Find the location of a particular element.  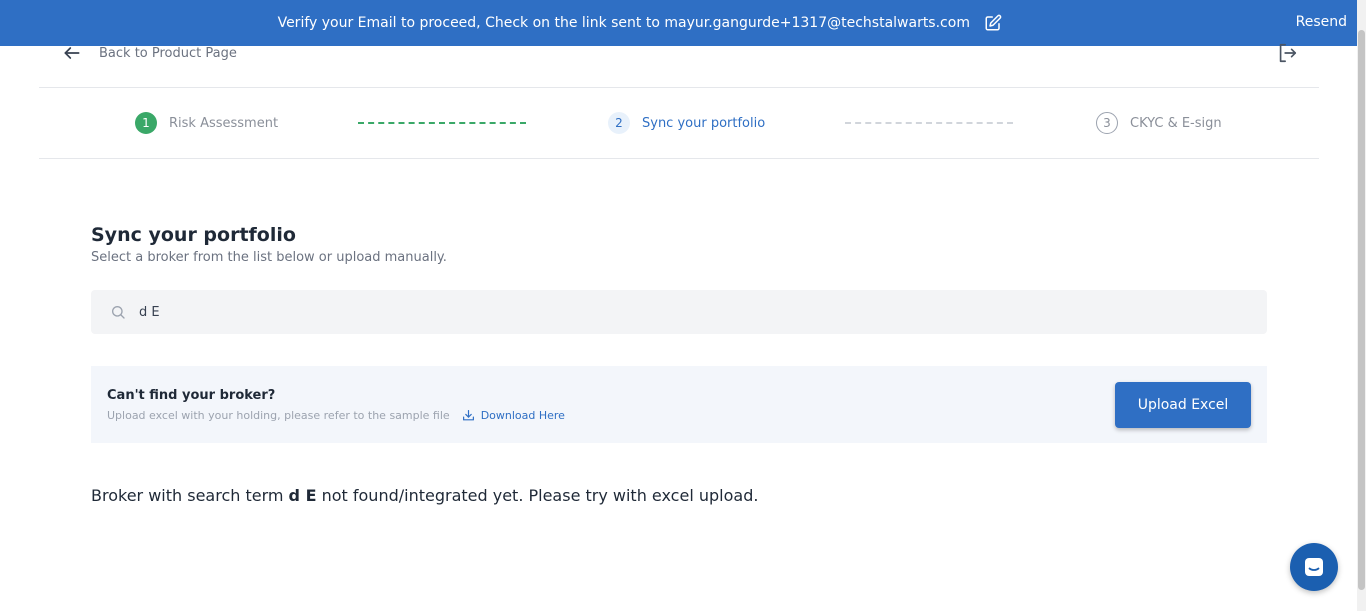

broker-search-box is located at coordinates (679, 312).